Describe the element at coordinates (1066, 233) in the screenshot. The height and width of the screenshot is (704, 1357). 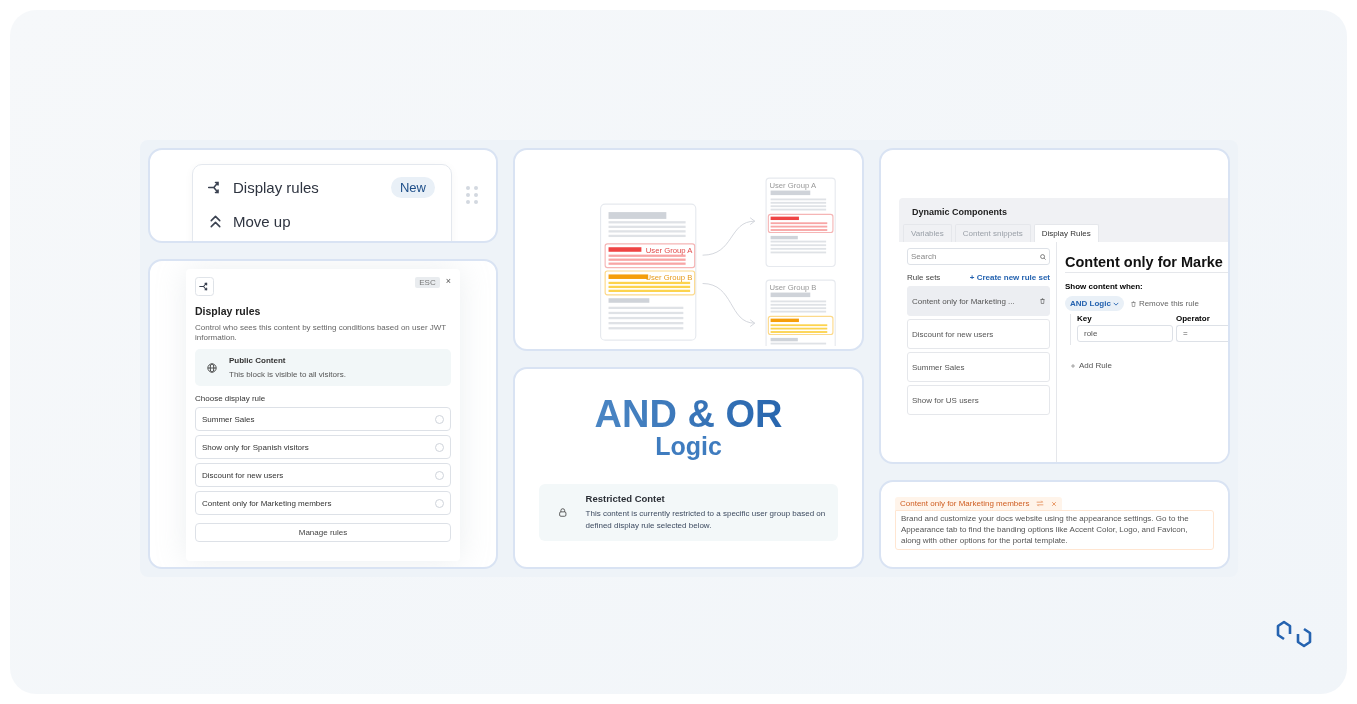
I see `tab: Display Rules` at that location.